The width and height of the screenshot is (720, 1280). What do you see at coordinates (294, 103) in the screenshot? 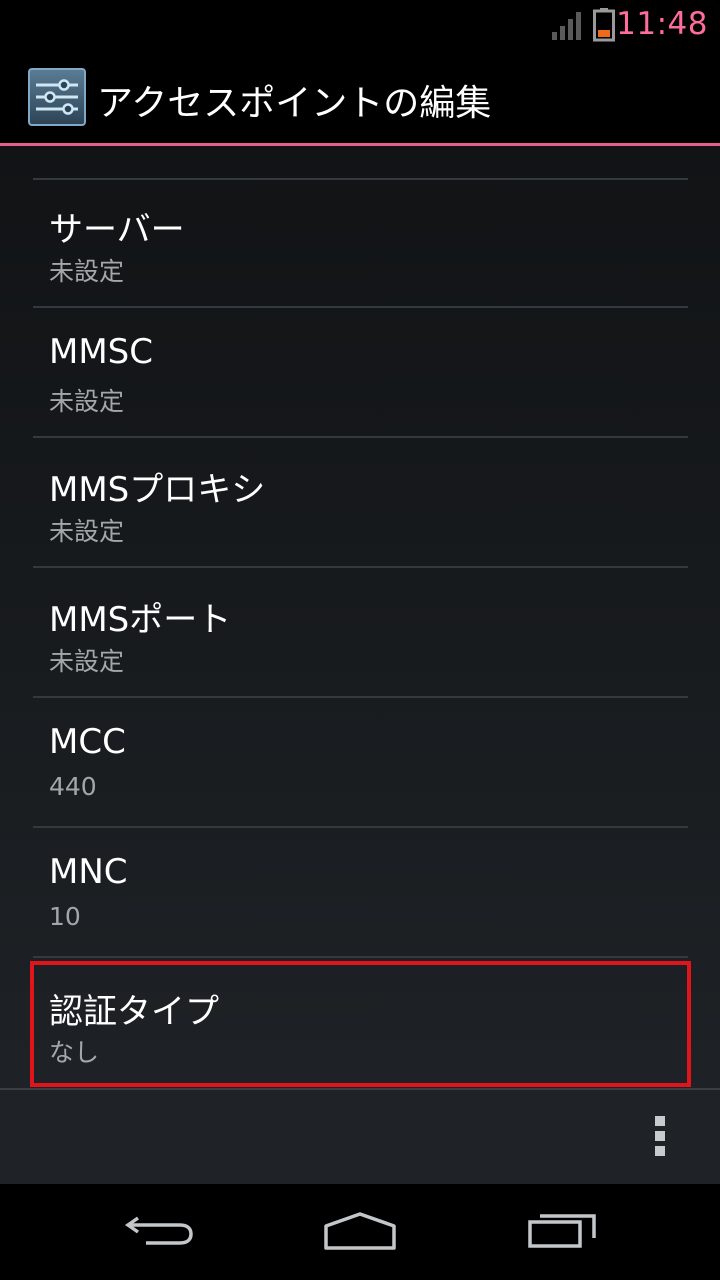
I see `page-title: アクセスポイントの編集` at bounding box center [294, 103].